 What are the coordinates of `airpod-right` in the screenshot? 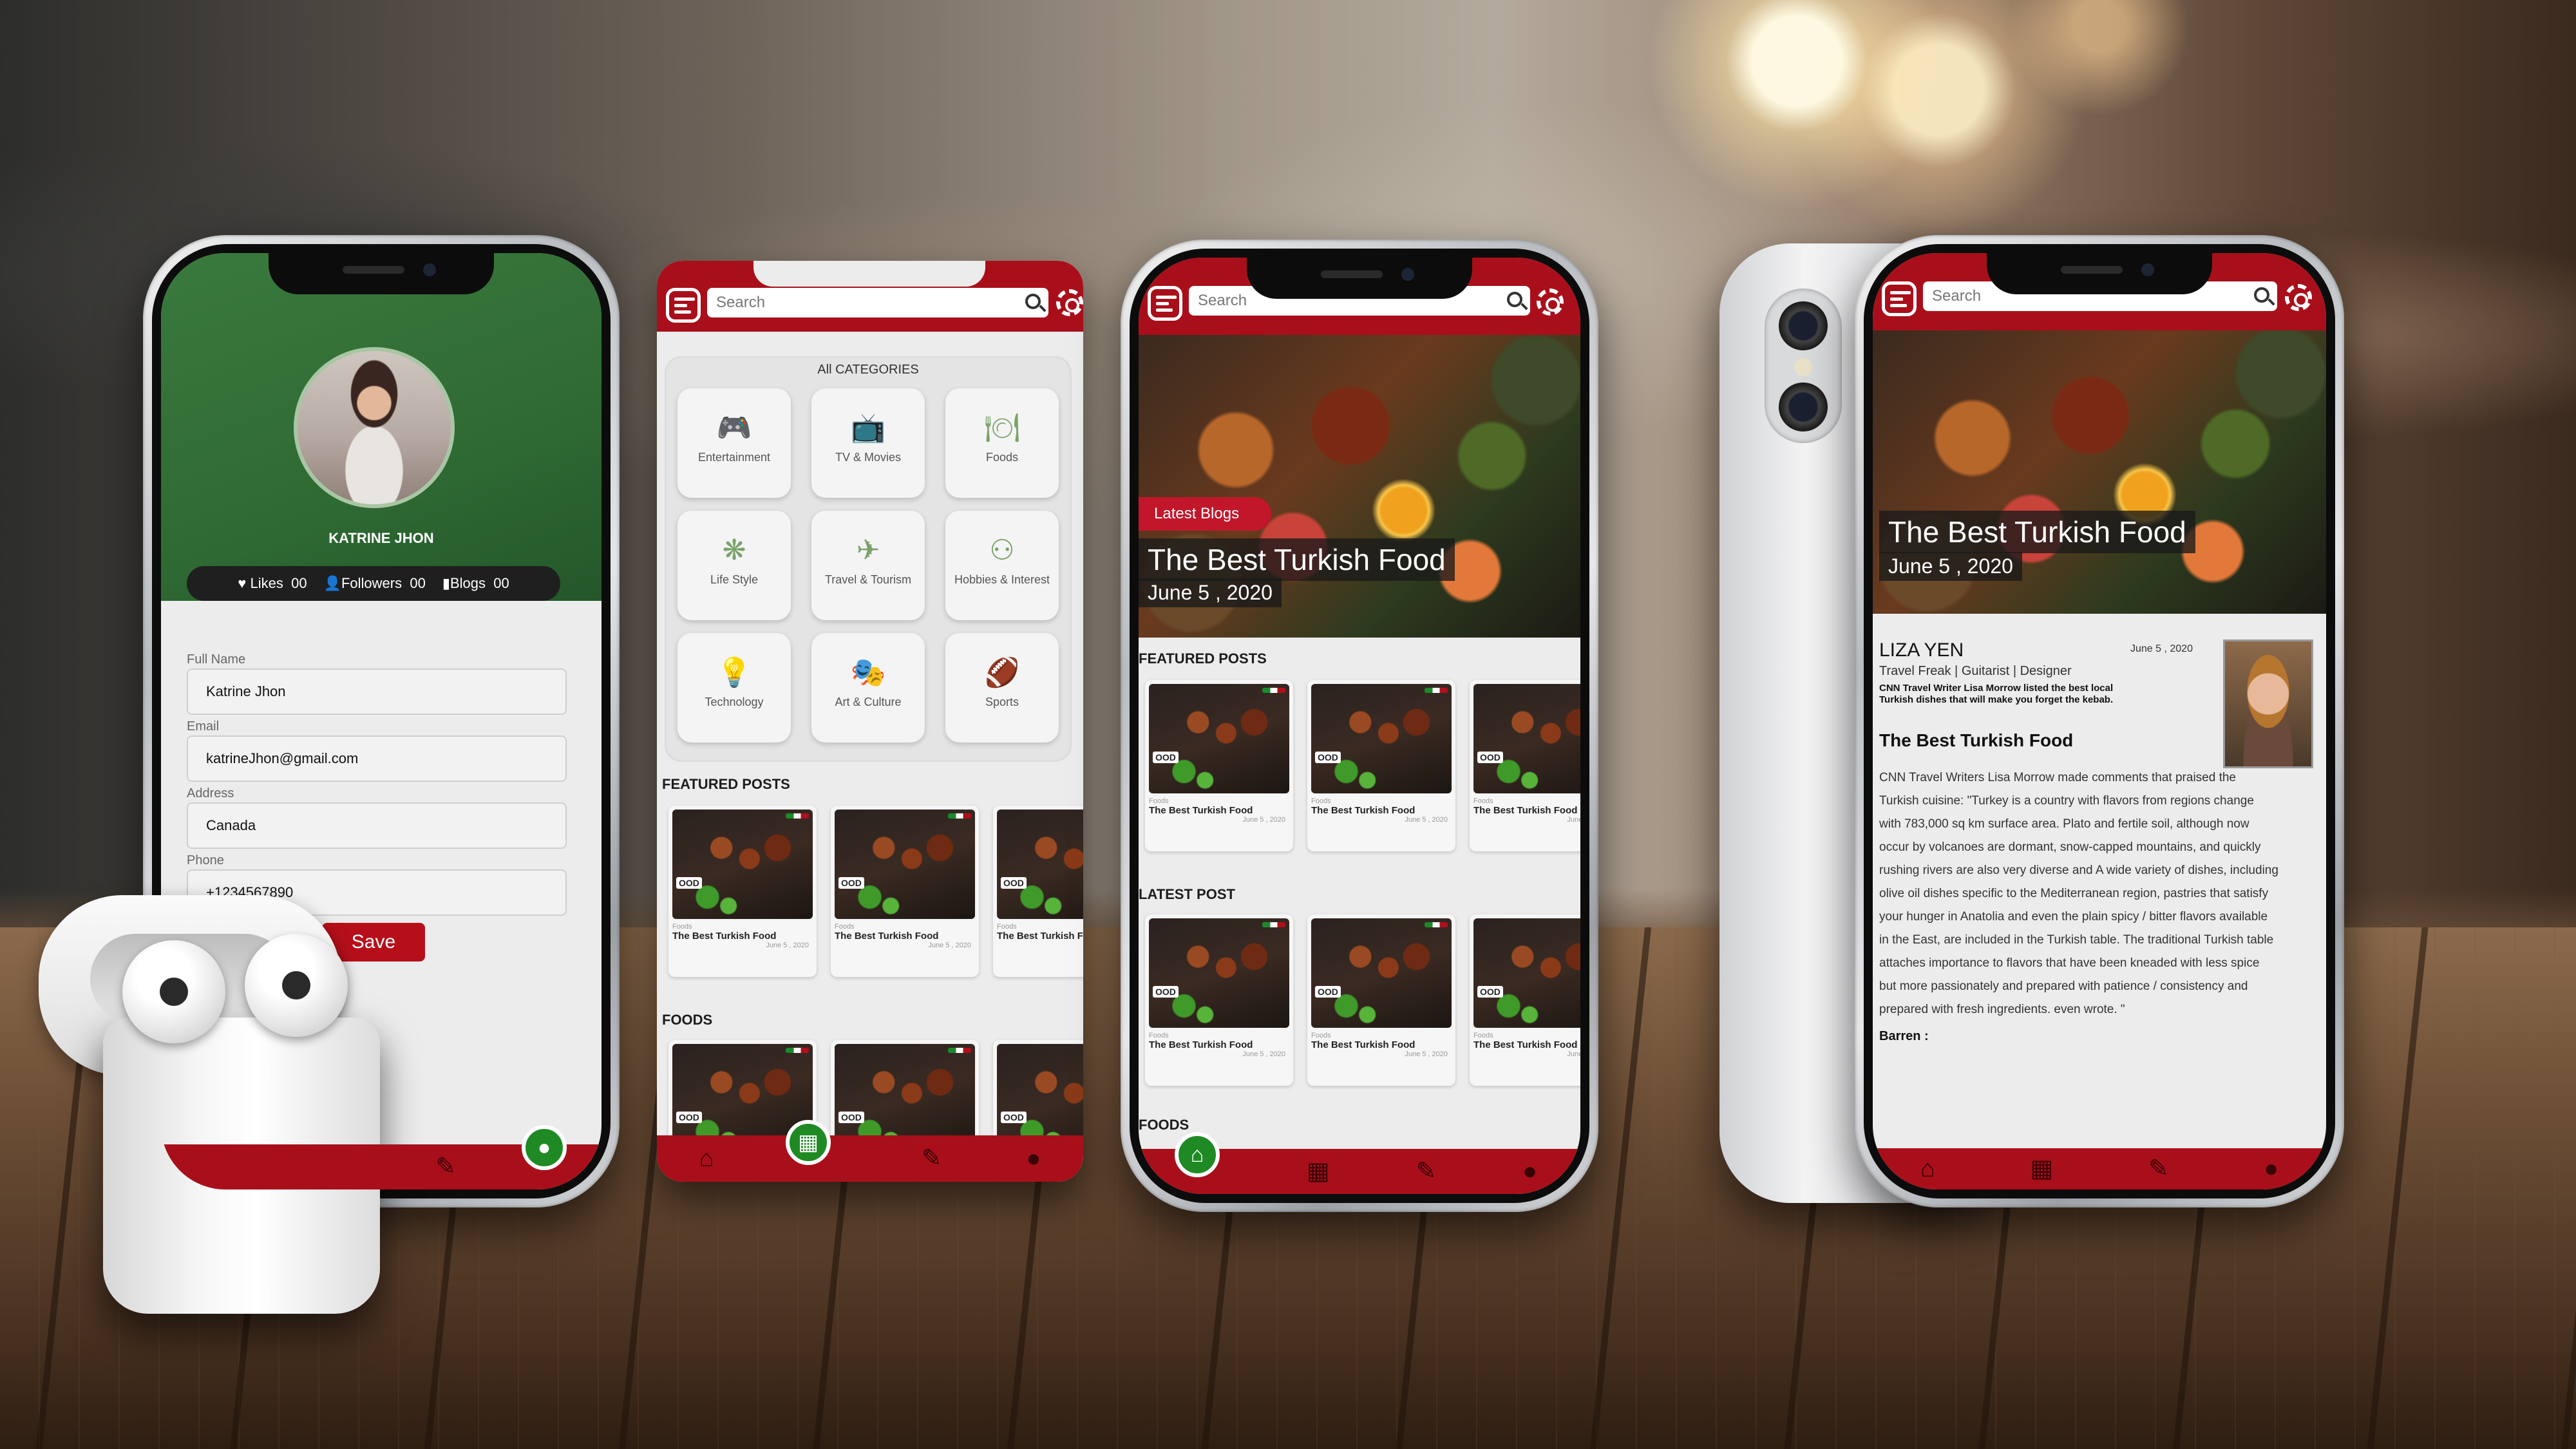 It's located at (296, 985).